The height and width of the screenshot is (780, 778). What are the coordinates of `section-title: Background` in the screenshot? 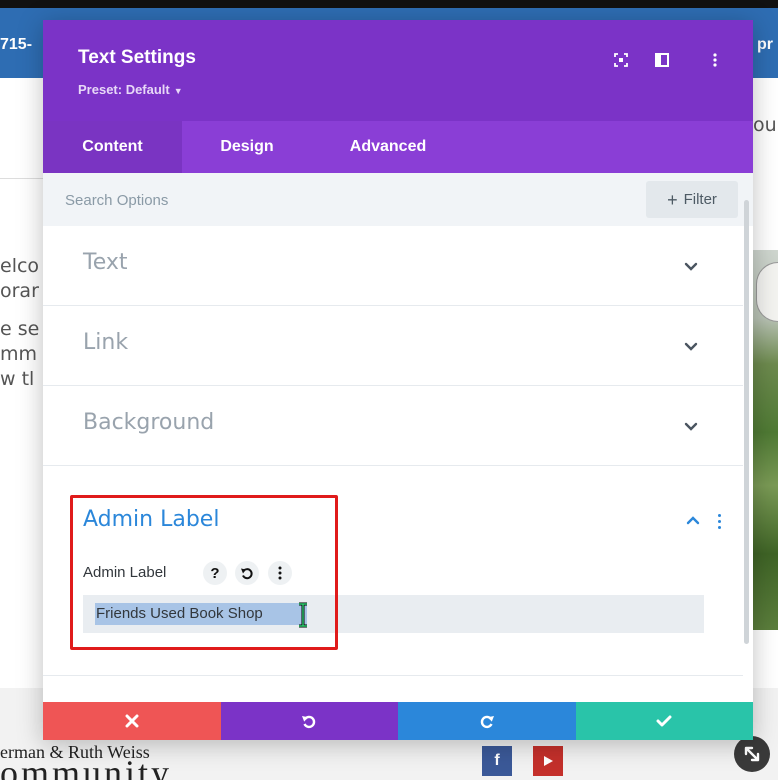 It's located at (149, 422).